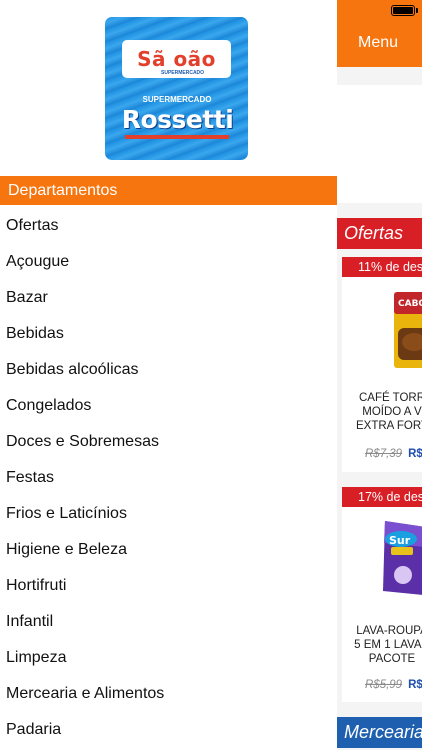 This screenshot has height=750, width=422. Describe the element at coordinates (392, 659) in the screenshot. I see `product-name-line: PACOTE` at that location.